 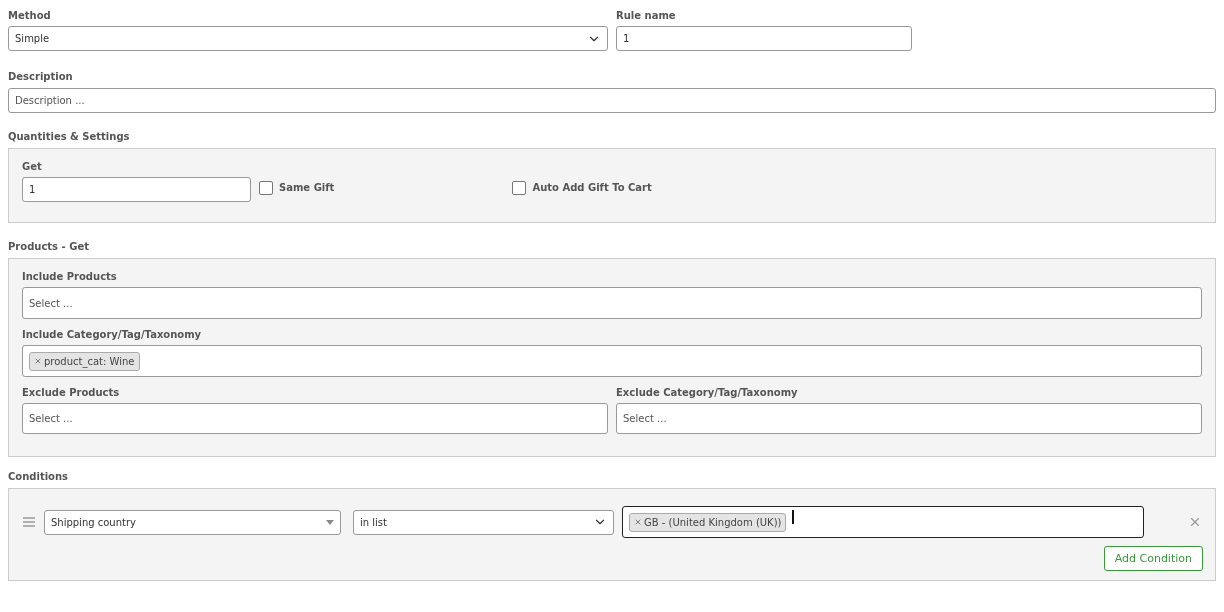 I want to click on field-label: Method, so click(x=30, y=15).